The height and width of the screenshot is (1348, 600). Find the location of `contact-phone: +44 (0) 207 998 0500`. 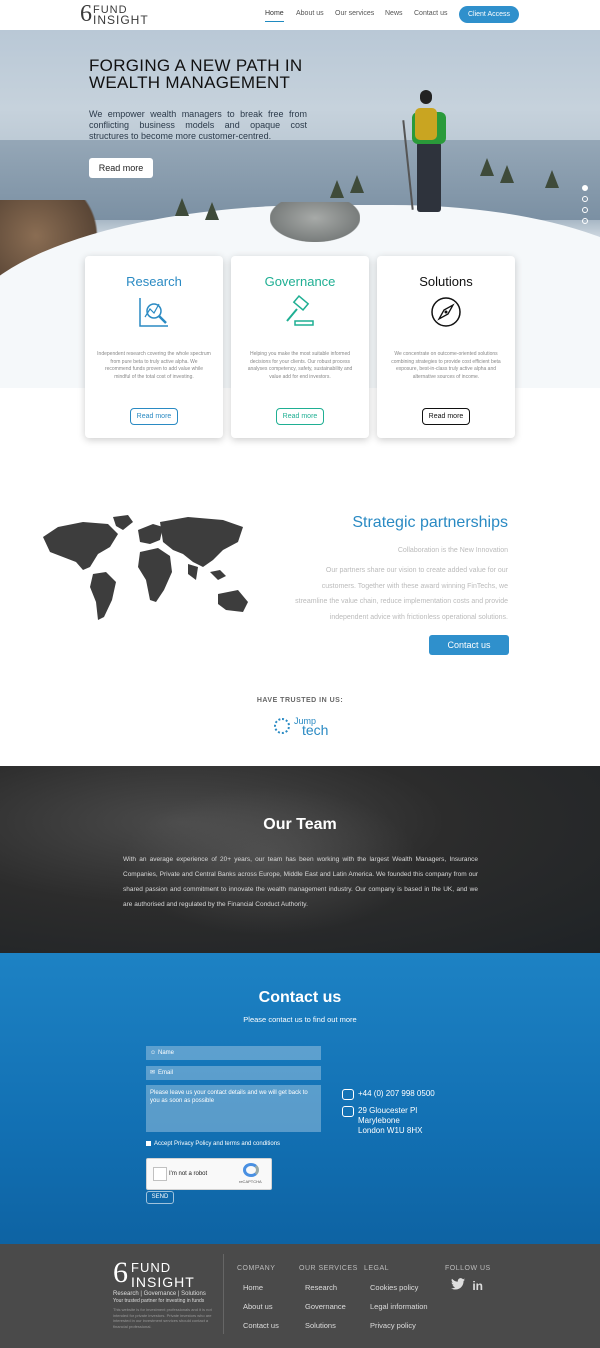

contact-phone: +44 (0) 207 998 0500 is located at coordinates (388, 1094).